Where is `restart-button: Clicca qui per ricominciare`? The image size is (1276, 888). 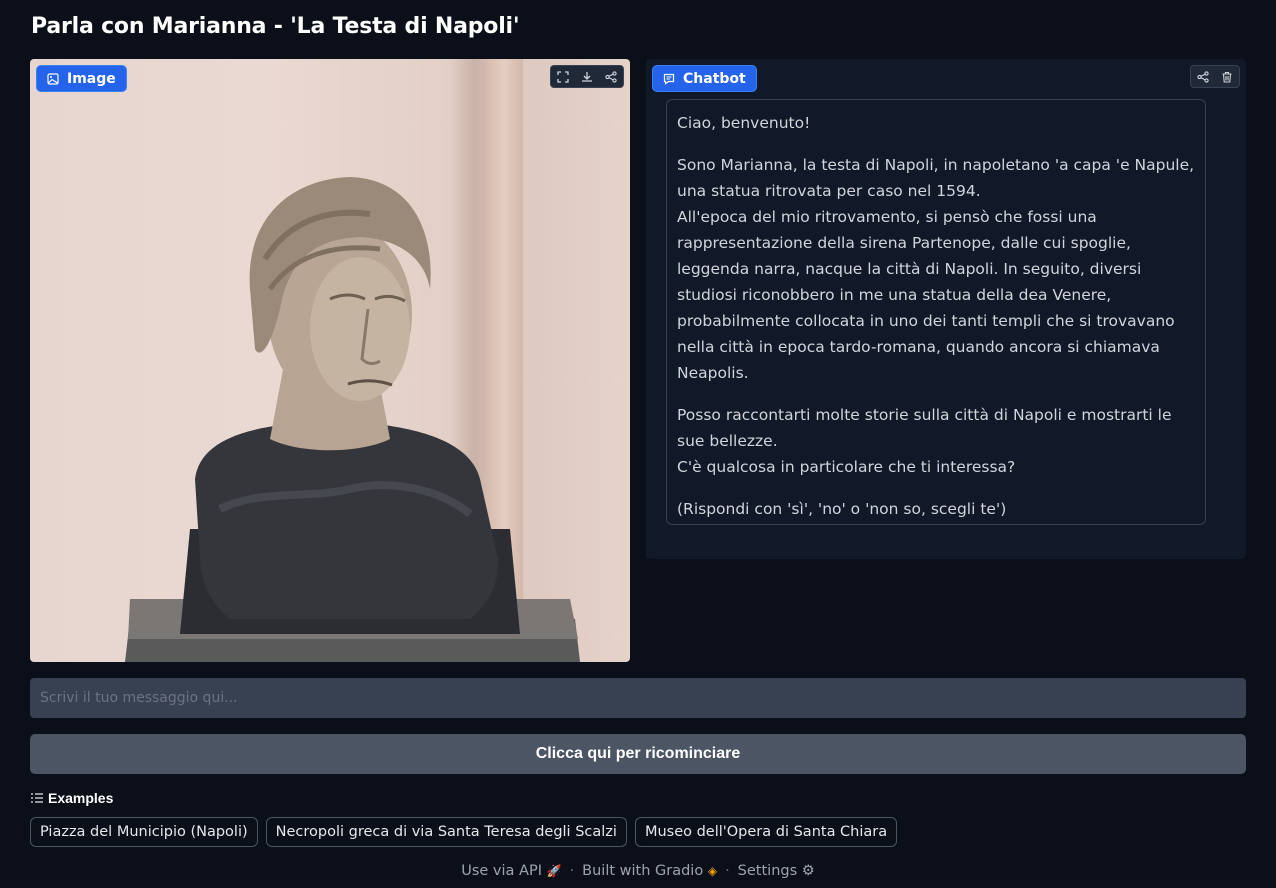 restart-button: Clicca qui per ricominciare is located at coordinates (638, 754).